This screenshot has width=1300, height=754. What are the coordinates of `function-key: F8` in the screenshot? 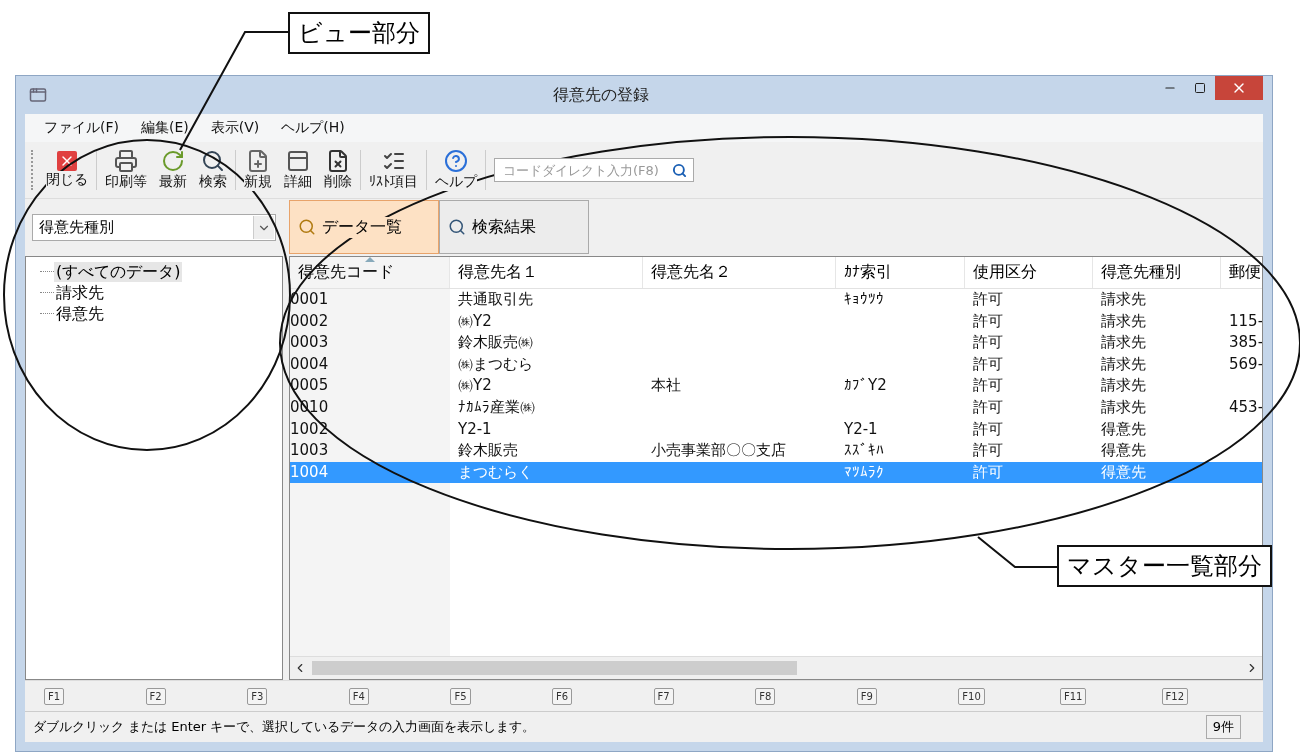 It's located at (765, 696).